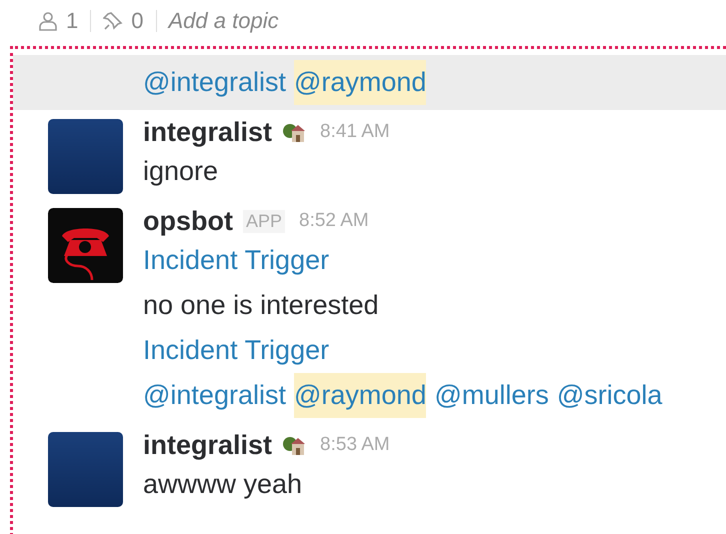 The image size is (726, 534). What do you see at coordinates (113, 21) in the screenshot?
I see `pin-icon` at bounding box center [113, 21].